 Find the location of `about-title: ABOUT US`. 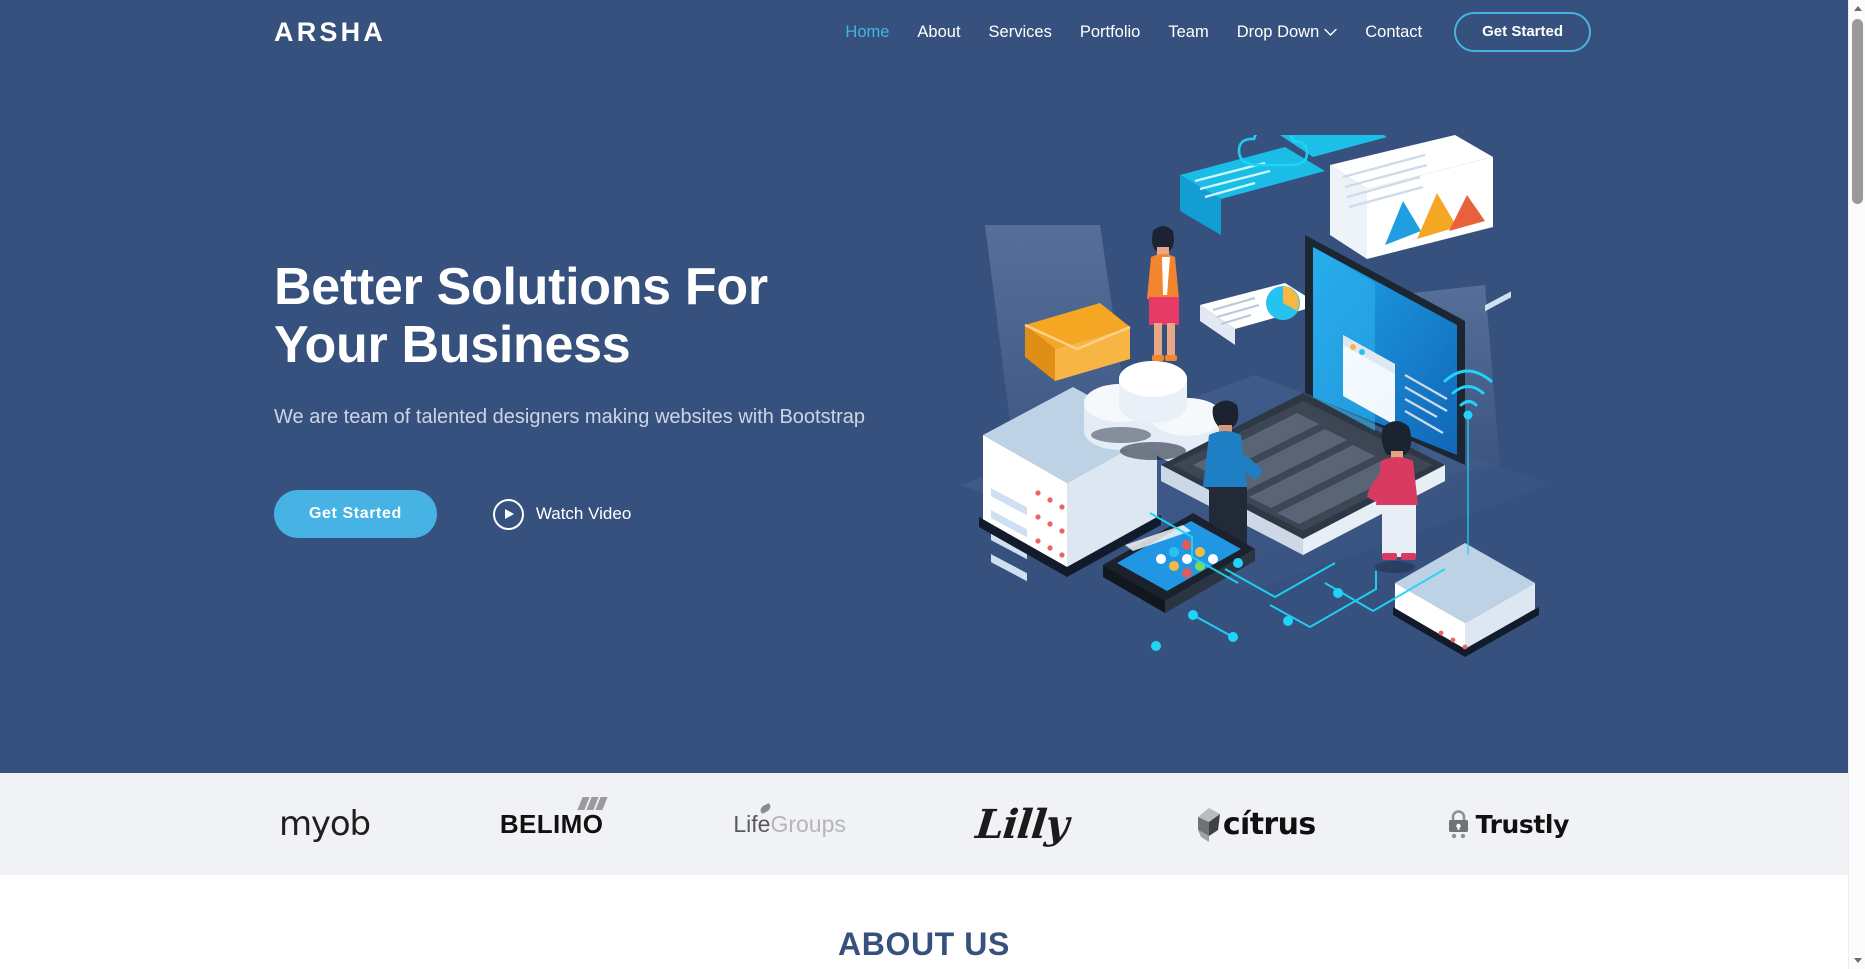

about-title: ABOUT US is located at coordinates (924, 944).